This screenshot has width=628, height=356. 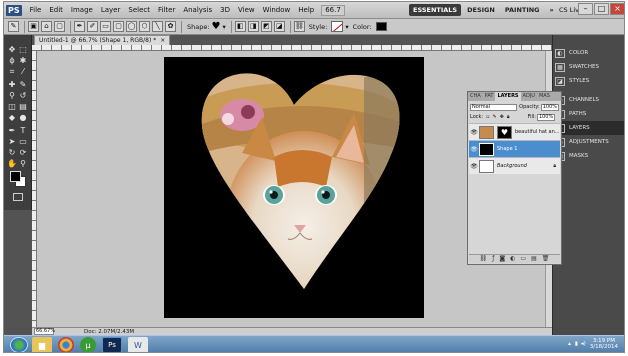 What do you see at coordinates (253, 26) in the screenshot?
I see `subtract-mode-icon: ◨` at bounding box center [253, 26].